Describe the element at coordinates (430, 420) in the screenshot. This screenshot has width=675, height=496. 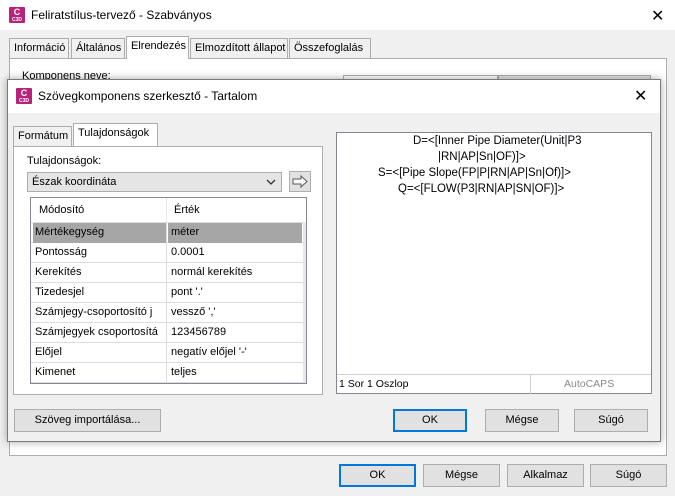
I see `inner-ok-button: OK` at that location.